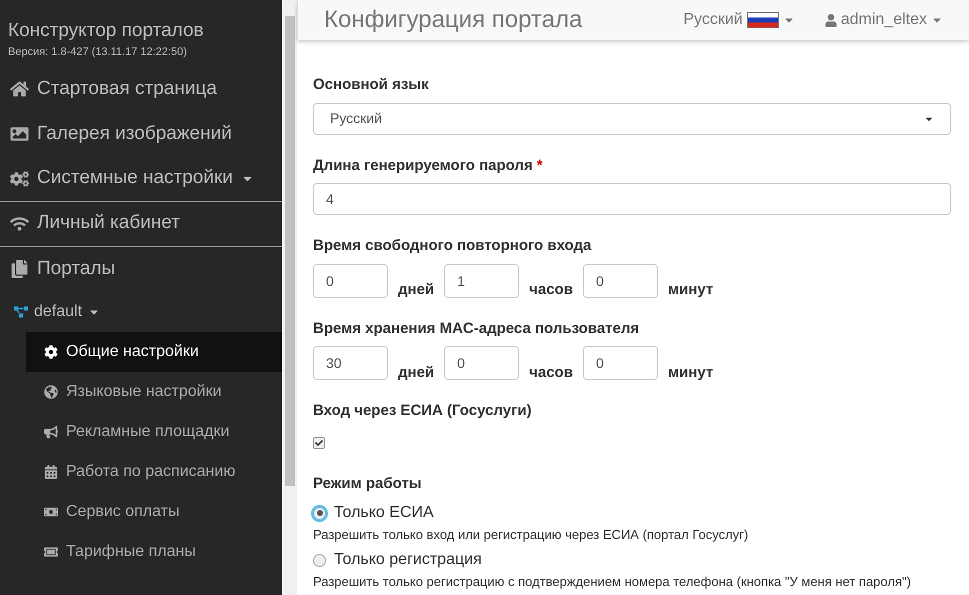  What do you see at coordinates (531, 534) in the screenshot?
I see `hint-text: Разрешить только вход или регистрацию через ЕСИА (портал Госуслуг)` at bounding box center [531, 534].